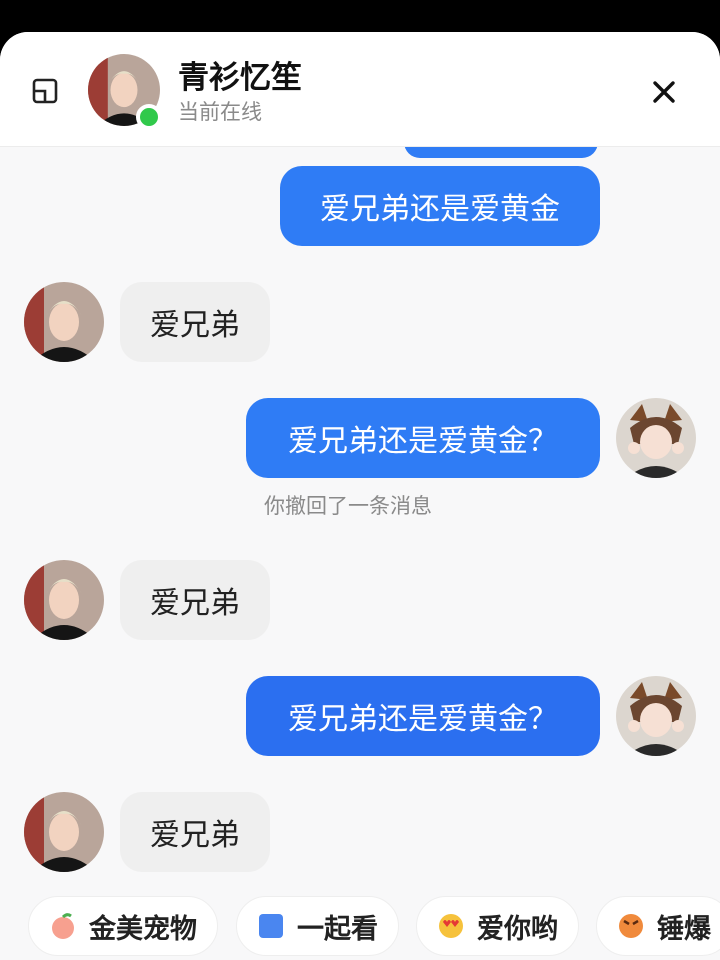  Describe the element at coordinates (360, 89) in the screenshot. I see `chat-header: 青衫忆笙 当前在线` at that location.